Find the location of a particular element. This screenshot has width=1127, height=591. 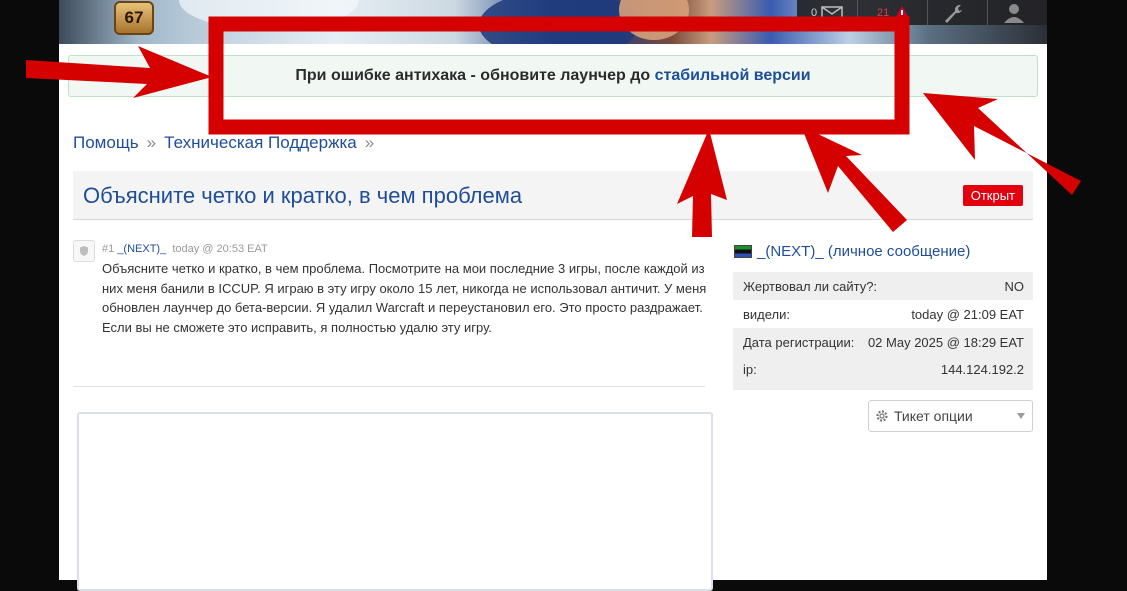

arrow-bottom-left is located at coordinates (702, 183).